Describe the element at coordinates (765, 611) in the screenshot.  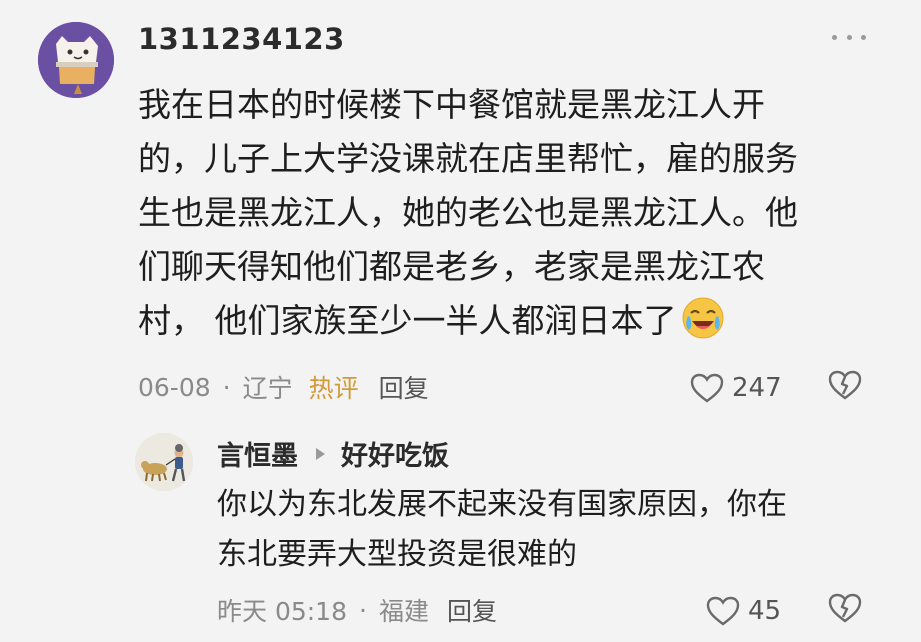
I see `reply-like-count: 45` at that location.